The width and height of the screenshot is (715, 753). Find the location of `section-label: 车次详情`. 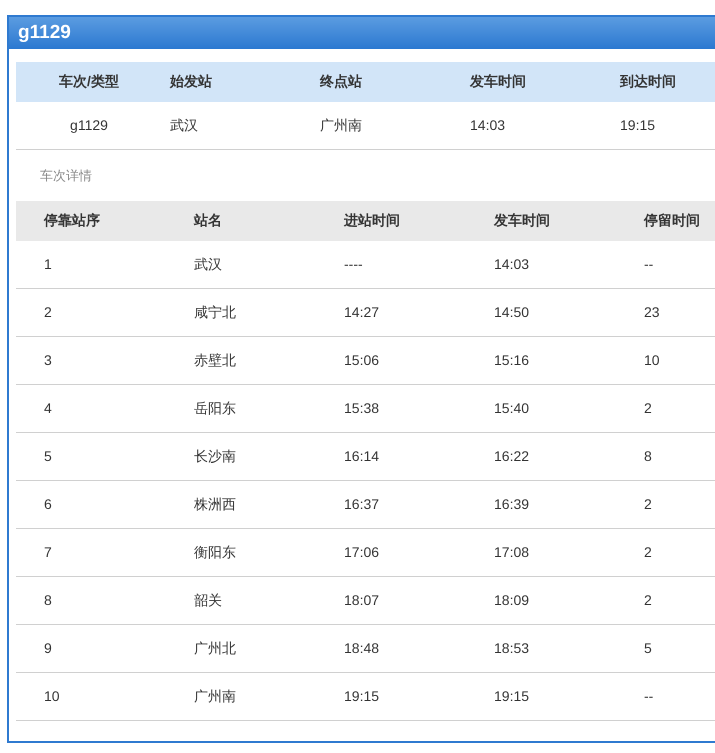

section-label: 车次详情 is located at coordinates (66, 175).